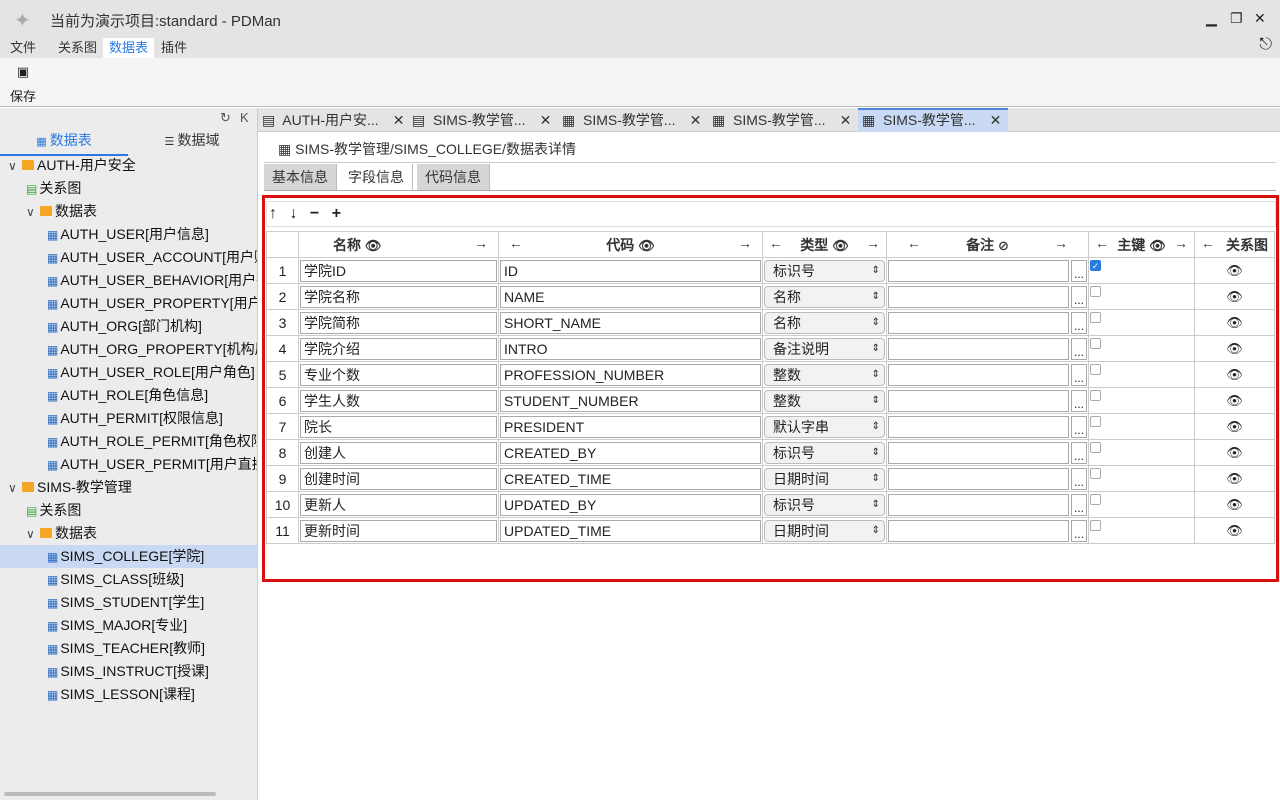 The image size is (1280, 800). I want to click on tree-table: ▦ AUTH_USER_BEHAVIOR[用户行, so click(128, 280).